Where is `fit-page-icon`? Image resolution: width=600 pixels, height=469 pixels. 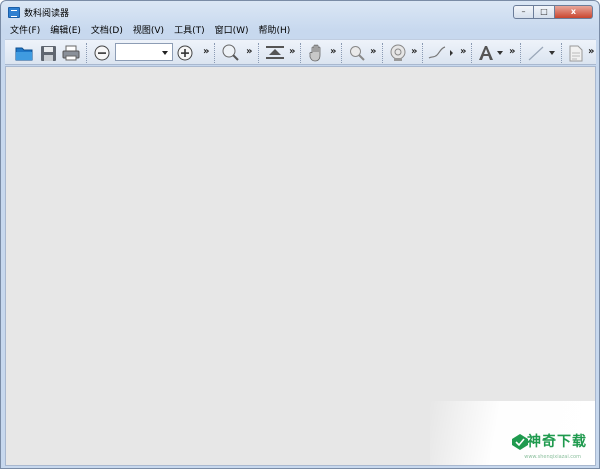 fit-page-icon is located at coordinates (275, 52).